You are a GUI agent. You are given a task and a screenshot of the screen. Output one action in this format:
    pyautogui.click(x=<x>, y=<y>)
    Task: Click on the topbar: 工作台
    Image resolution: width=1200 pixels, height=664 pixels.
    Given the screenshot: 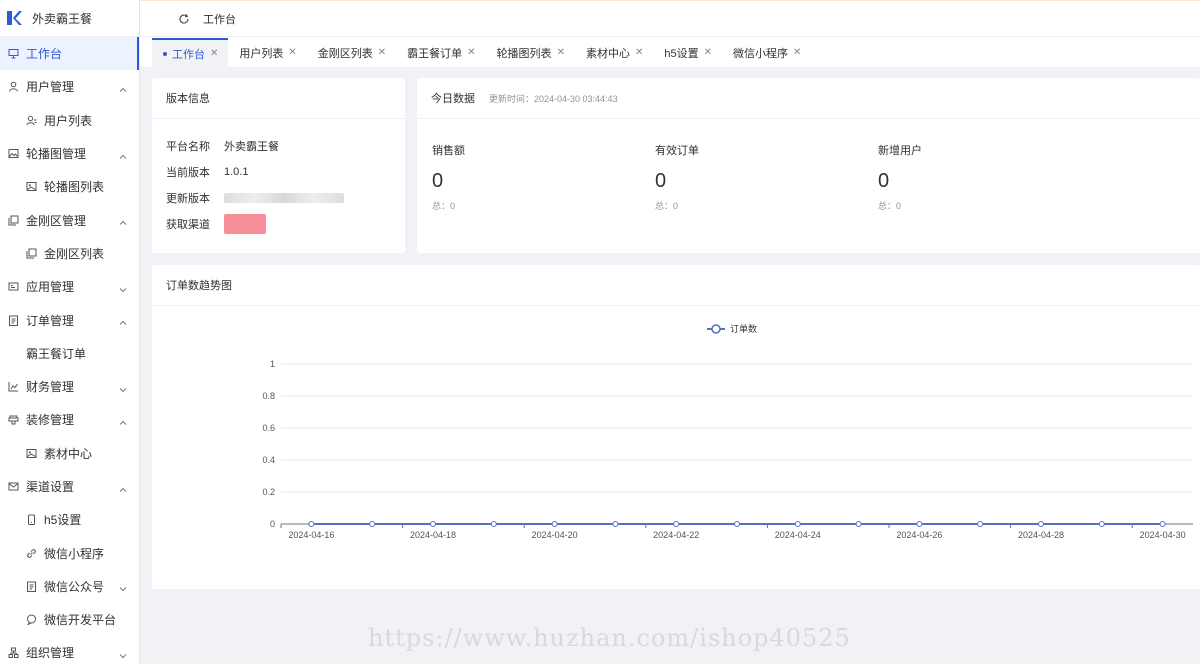 What is the action you would take?
    pyautogui.click(x=670, y=18)
    